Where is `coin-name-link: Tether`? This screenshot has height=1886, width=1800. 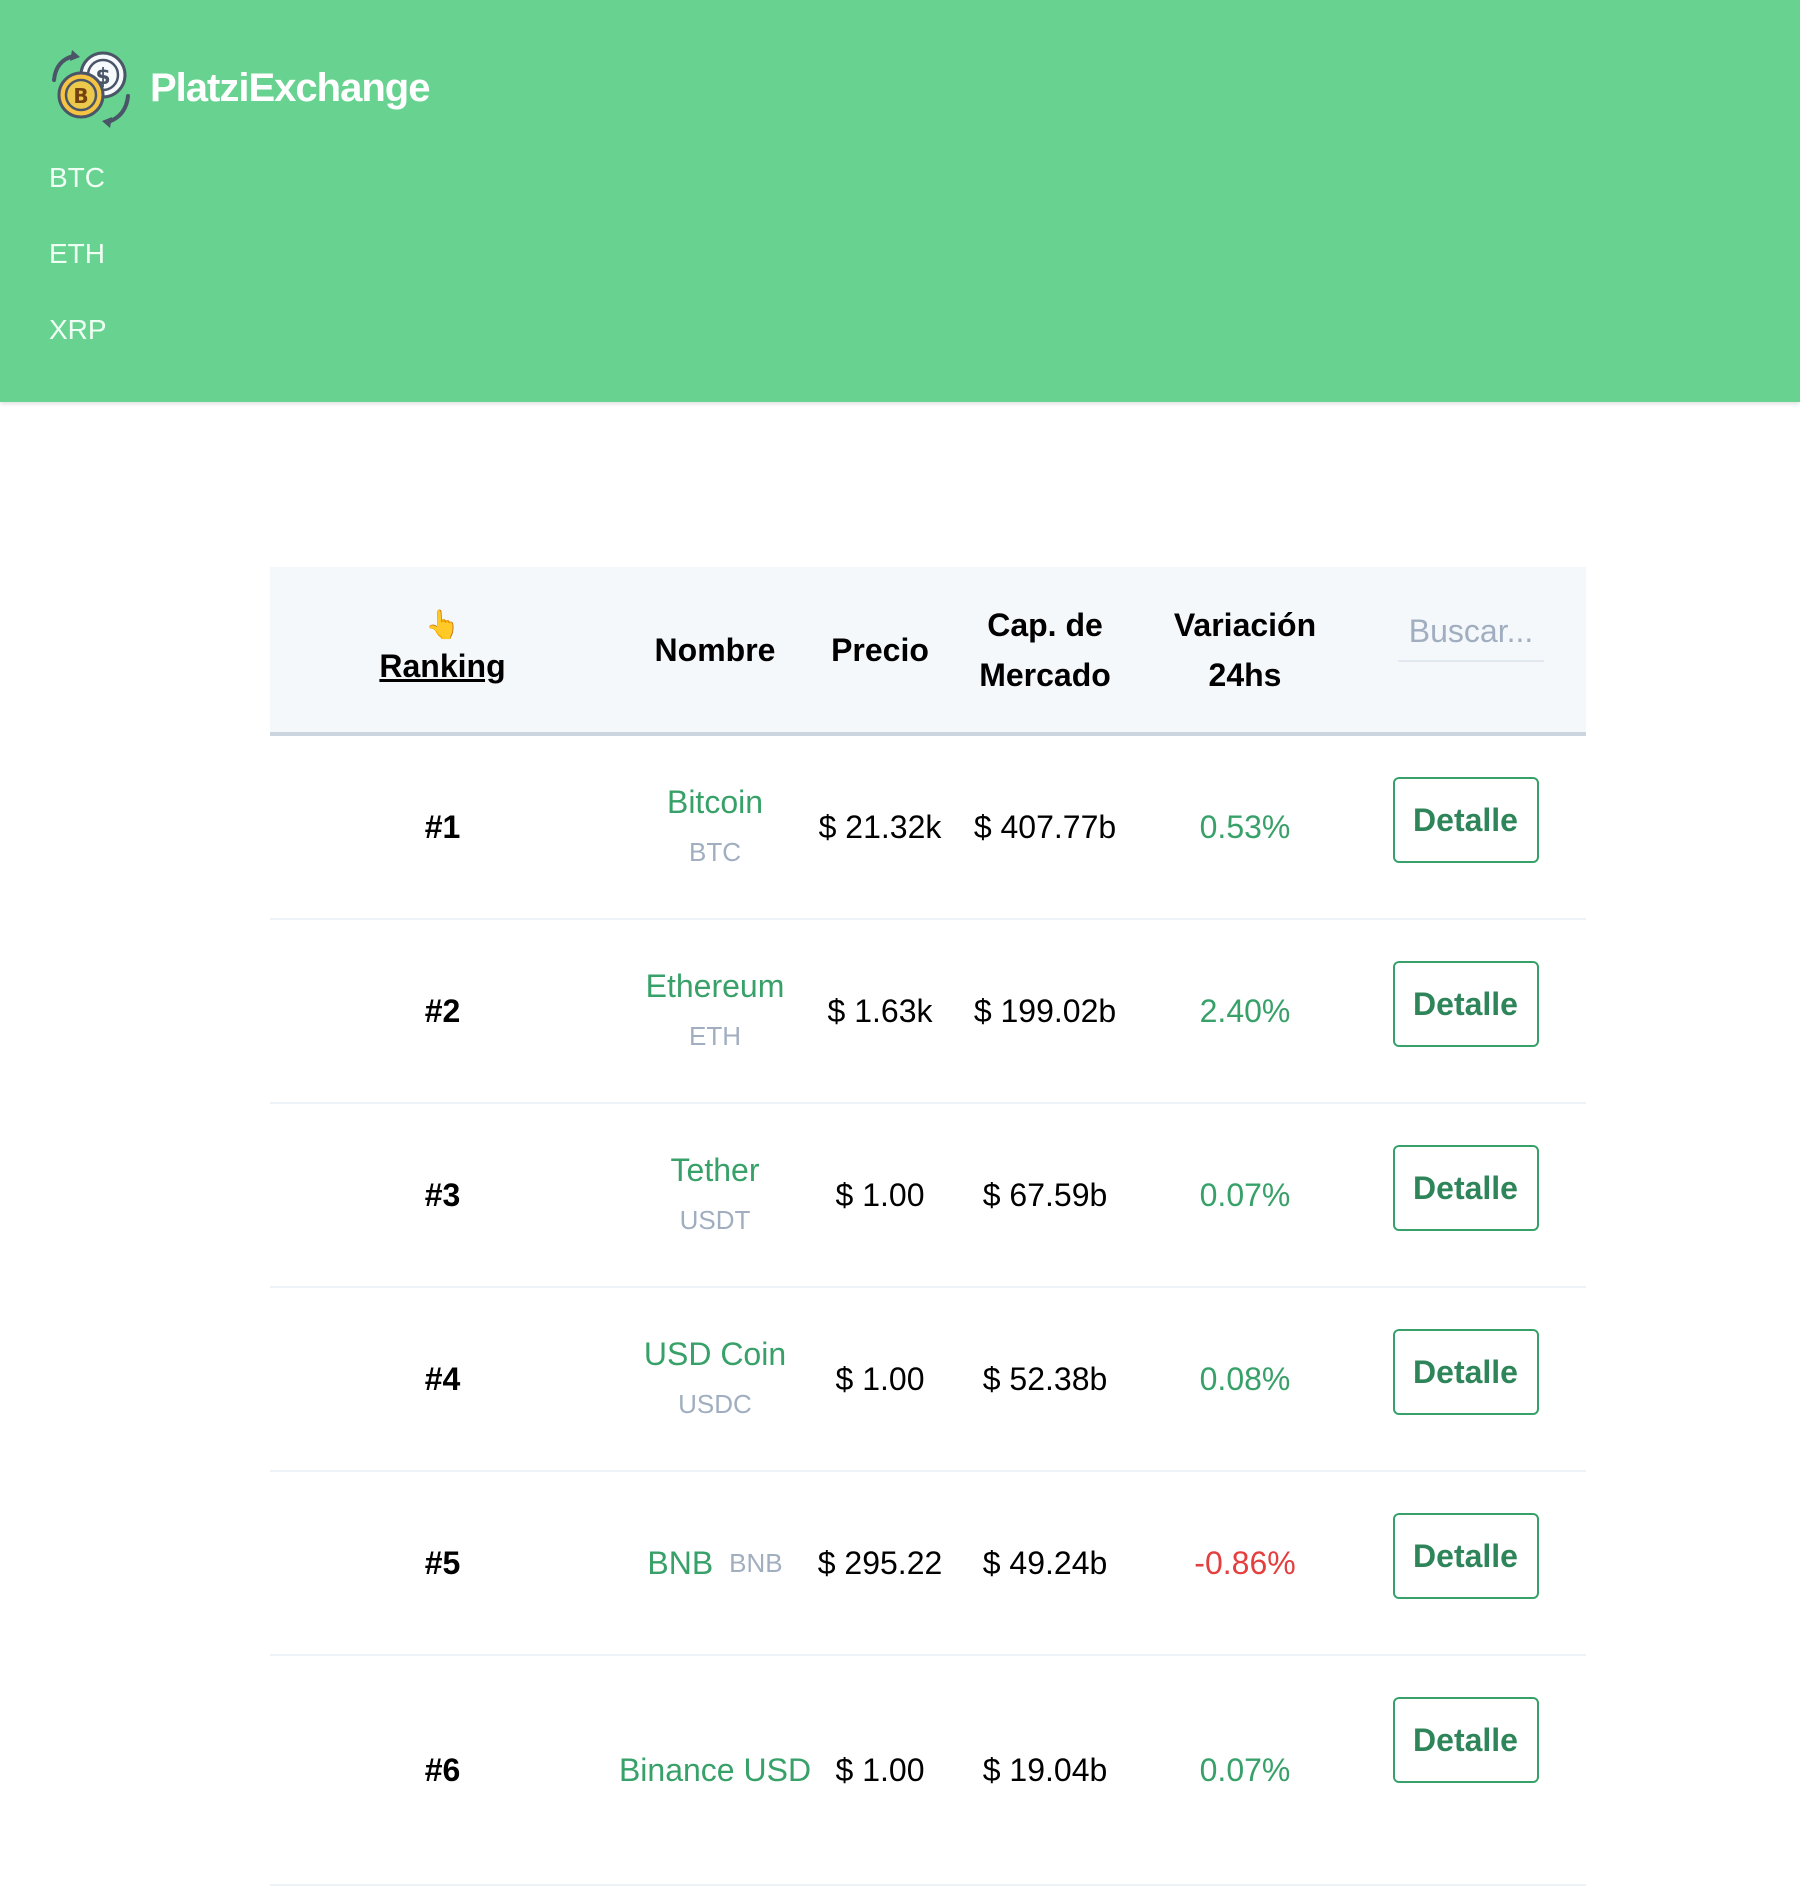
coin-name-link: Tether is located at coordinates (715, 1170).